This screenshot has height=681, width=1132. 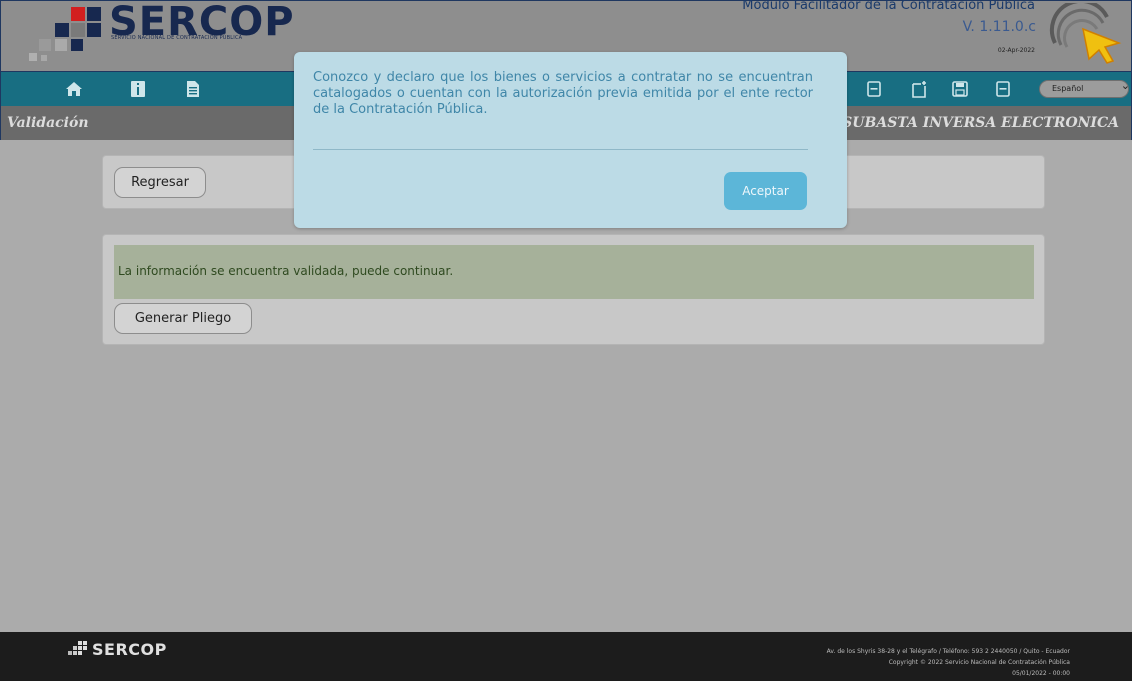 What do you see at coordinates (138, 89) in the screenshot?
I see `info-icon` at bounding box center [138, 89].